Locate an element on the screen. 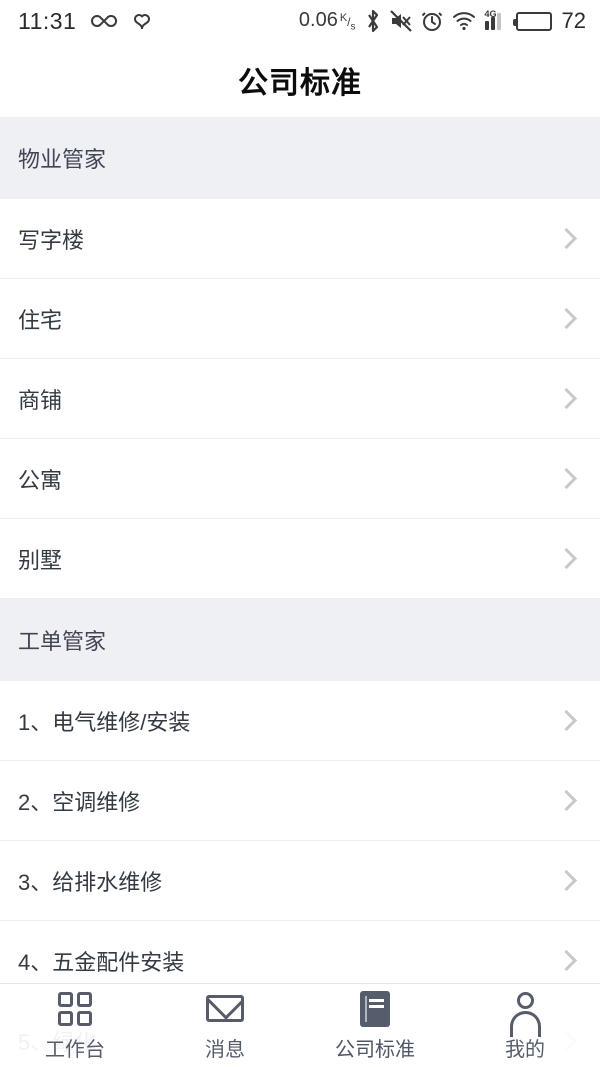 The image size is (600, 1067). status-clock: 11:31 is located at coordinates (47, 20).